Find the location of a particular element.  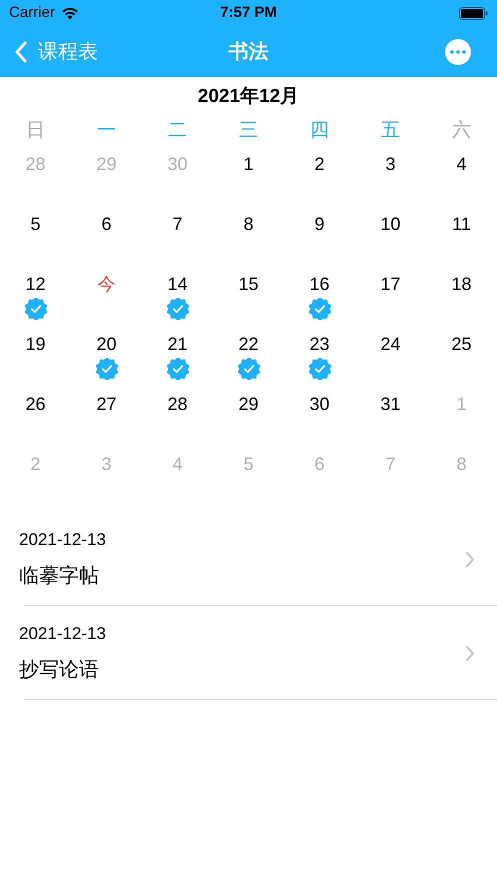

calendar-day: 11 is located at coordinates (461, 224).